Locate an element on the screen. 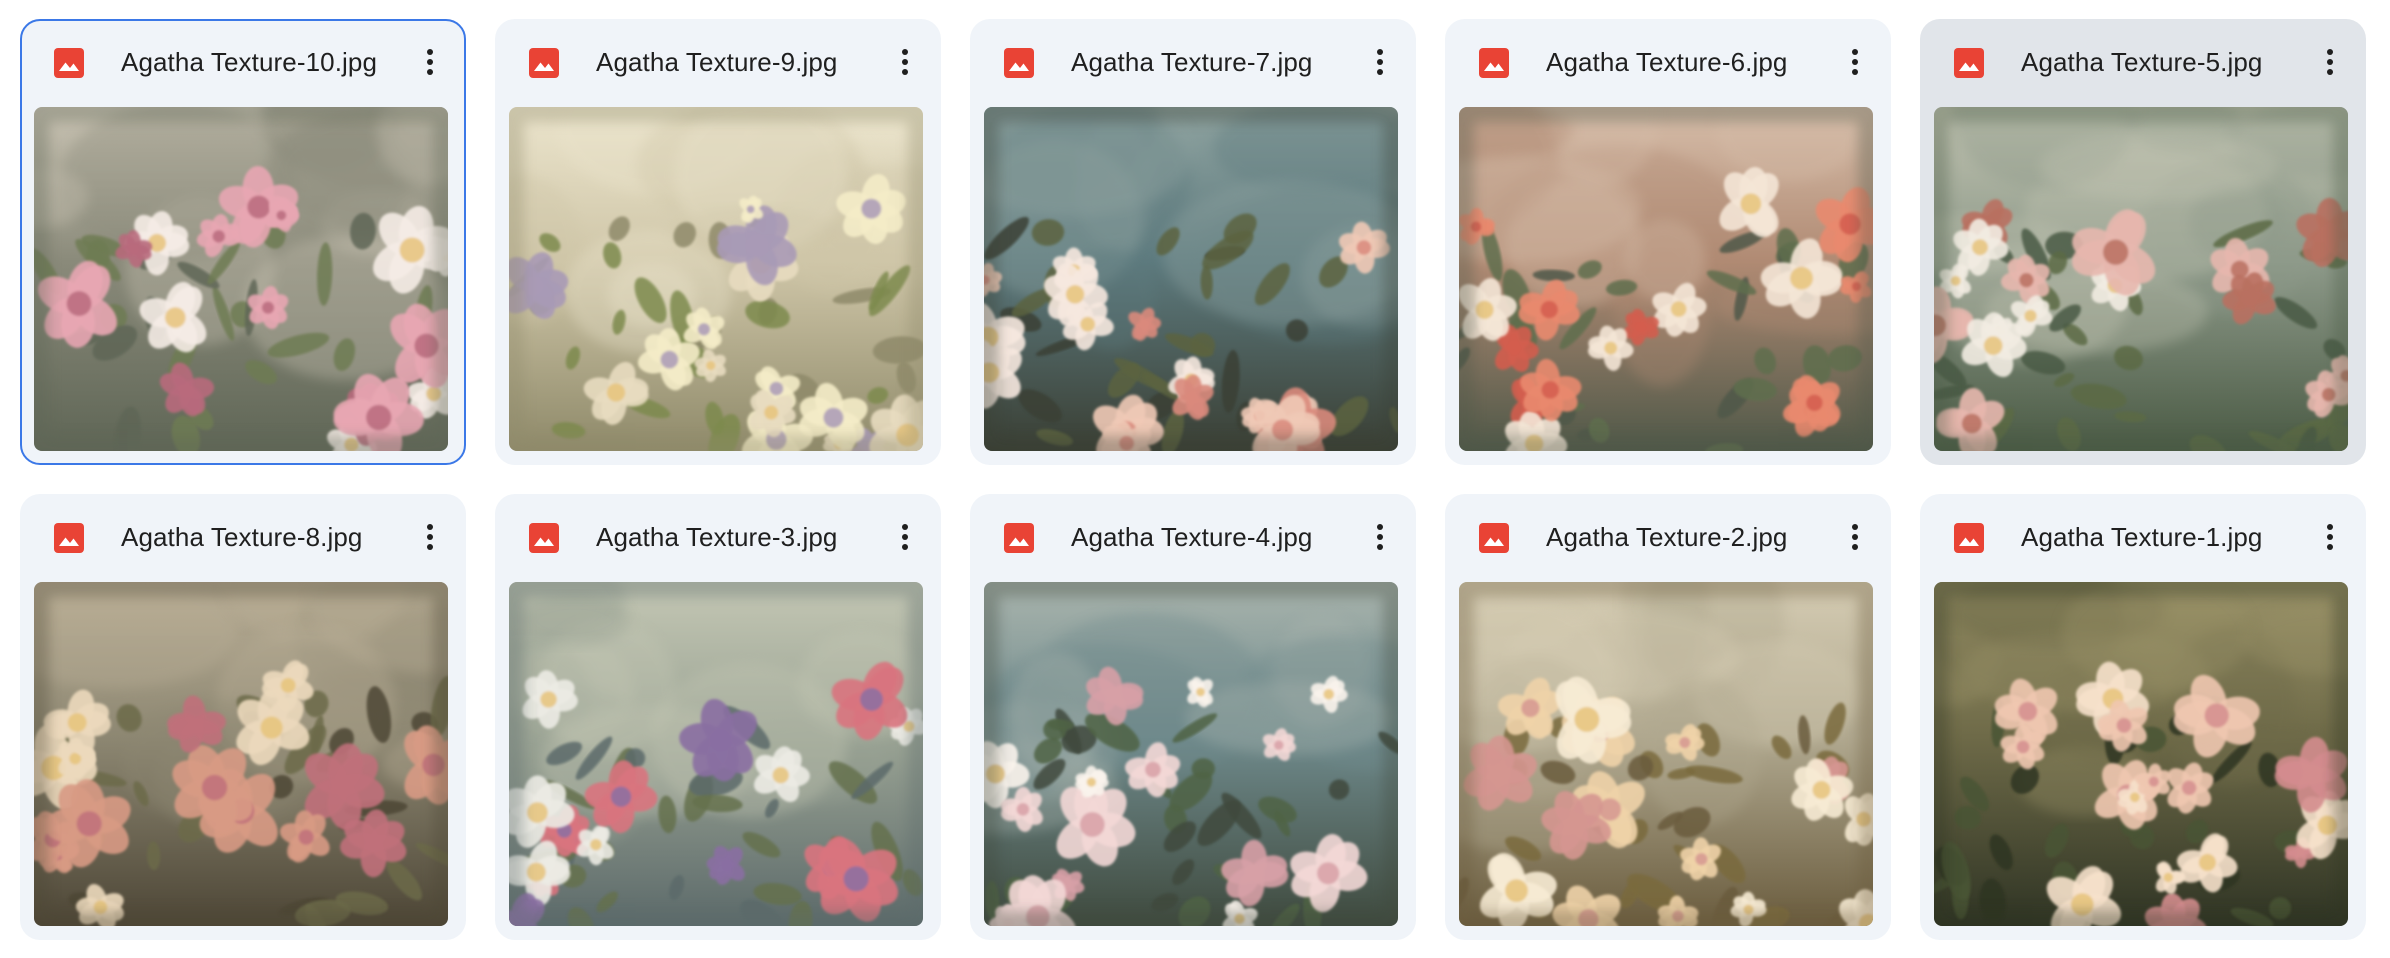 Image resolution: width=2390 pixels, height=958 pixels. file-card-header: Agatha Texture-5.jpg is located at coordinates (2143, 62).